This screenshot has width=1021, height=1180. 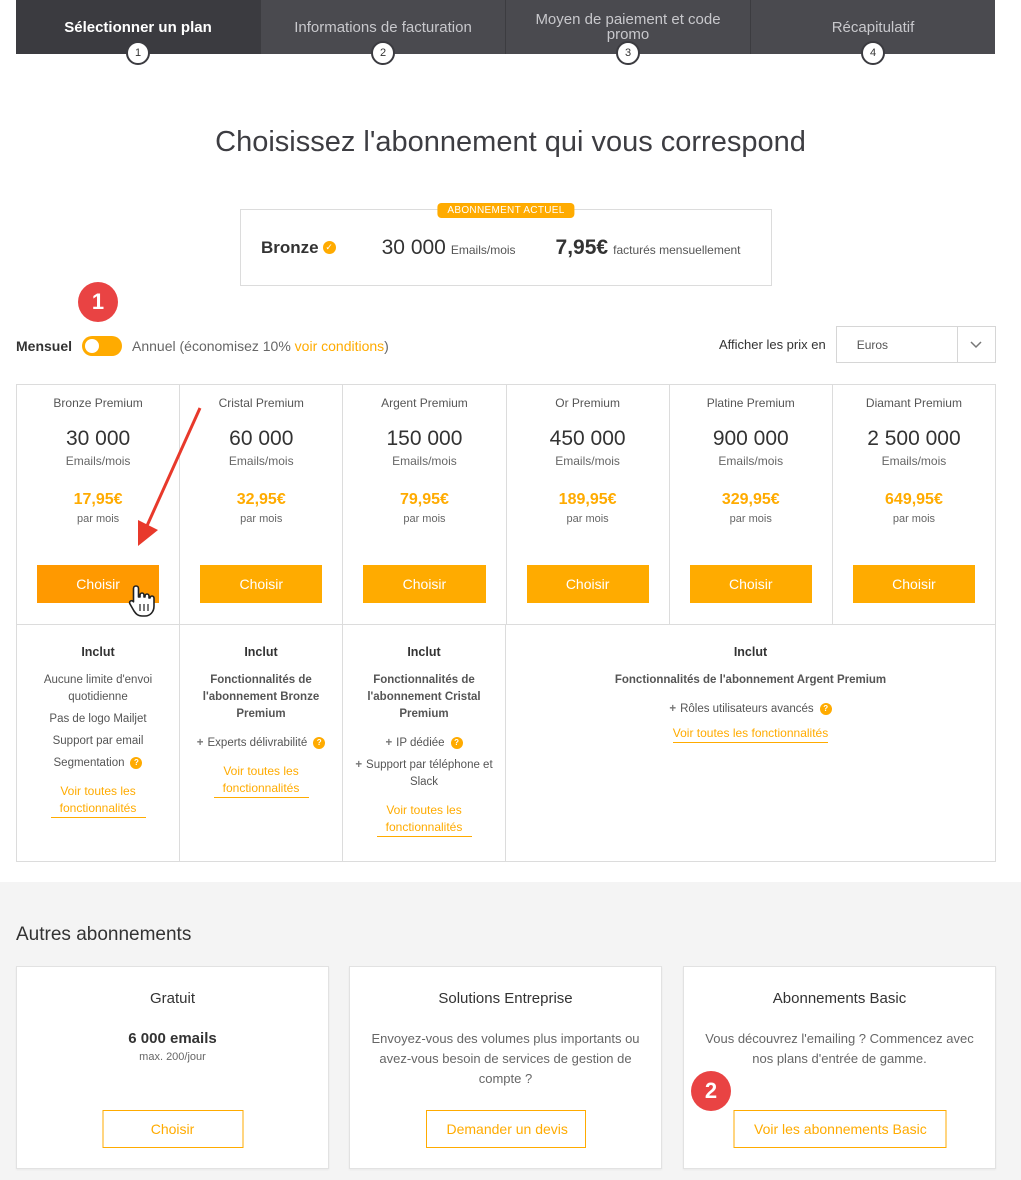 What do you see at coordinates (975, 344) in the screenshot?
I see `chevron-down-icon` at bounding box center [975, 344].